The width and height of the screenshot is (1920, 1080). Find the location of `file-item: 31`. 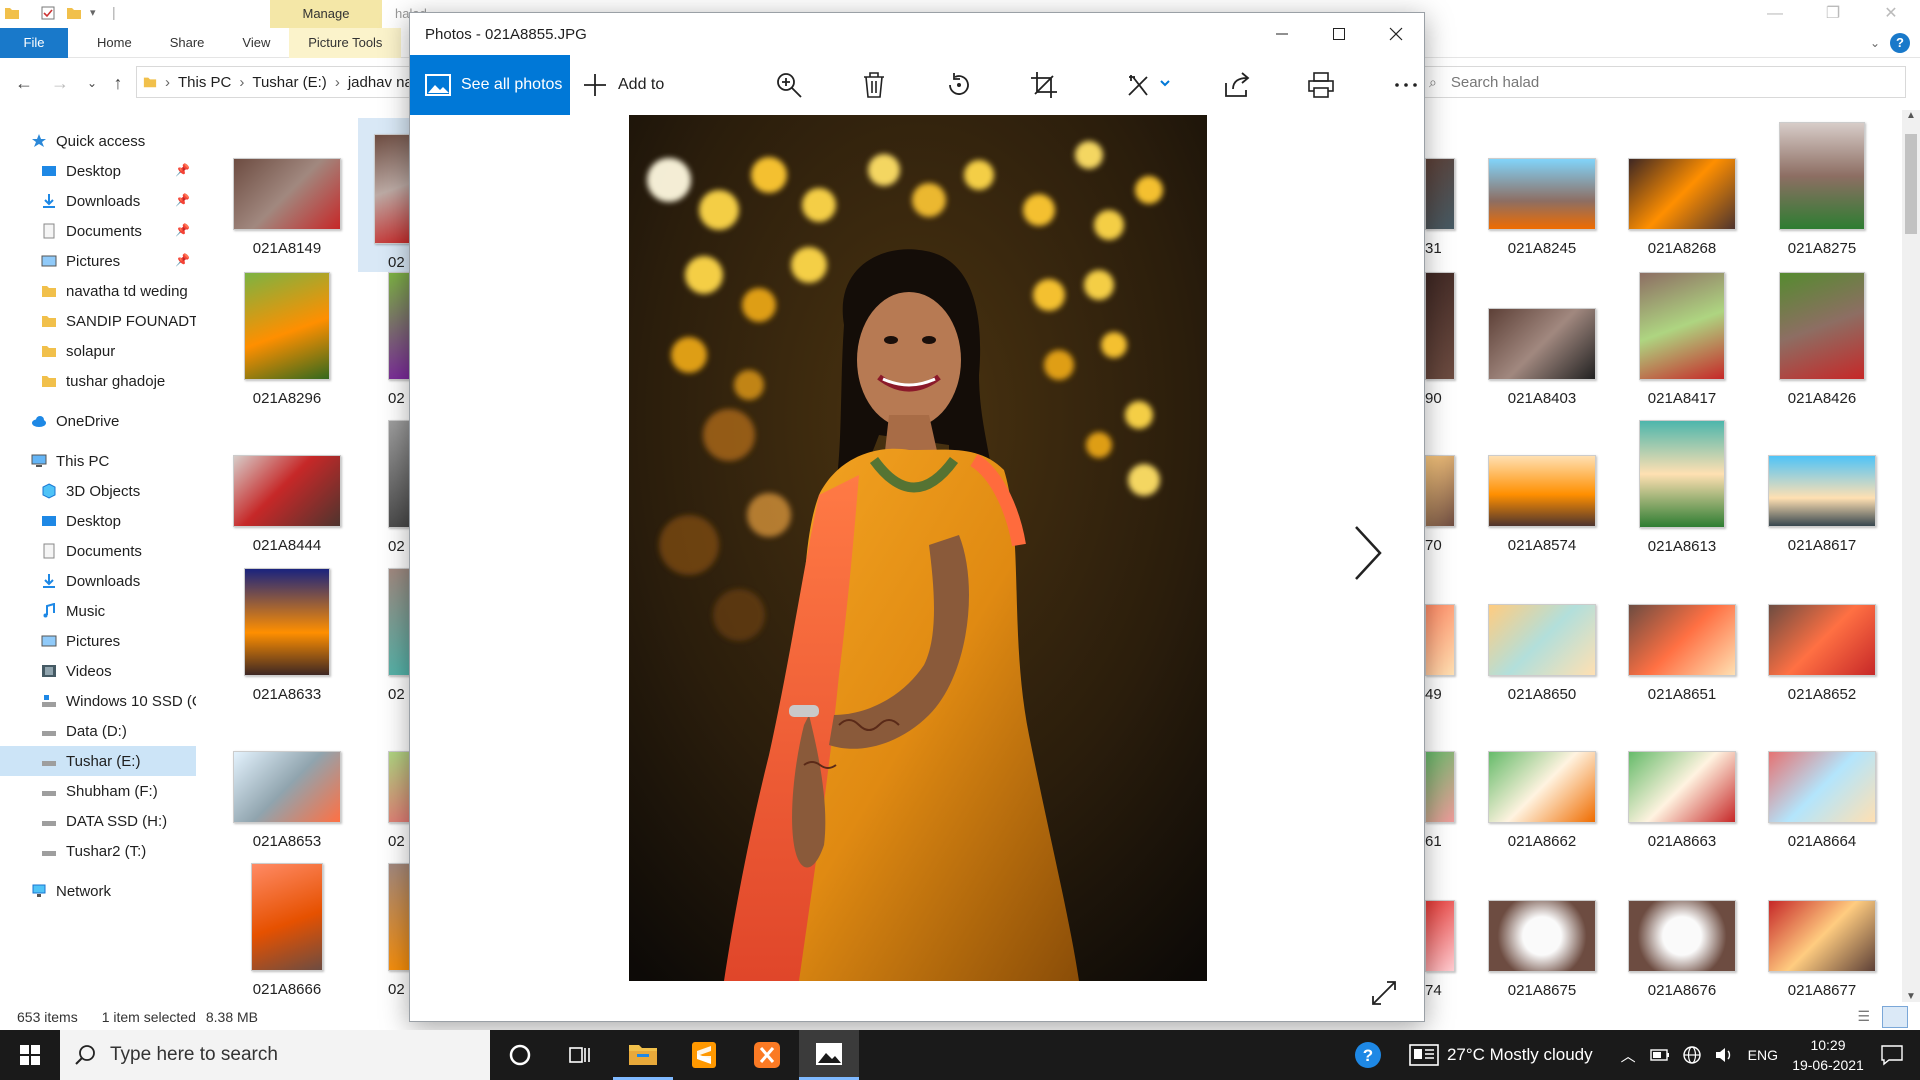

file-item: 31 is located at coordinates (1445, 207).